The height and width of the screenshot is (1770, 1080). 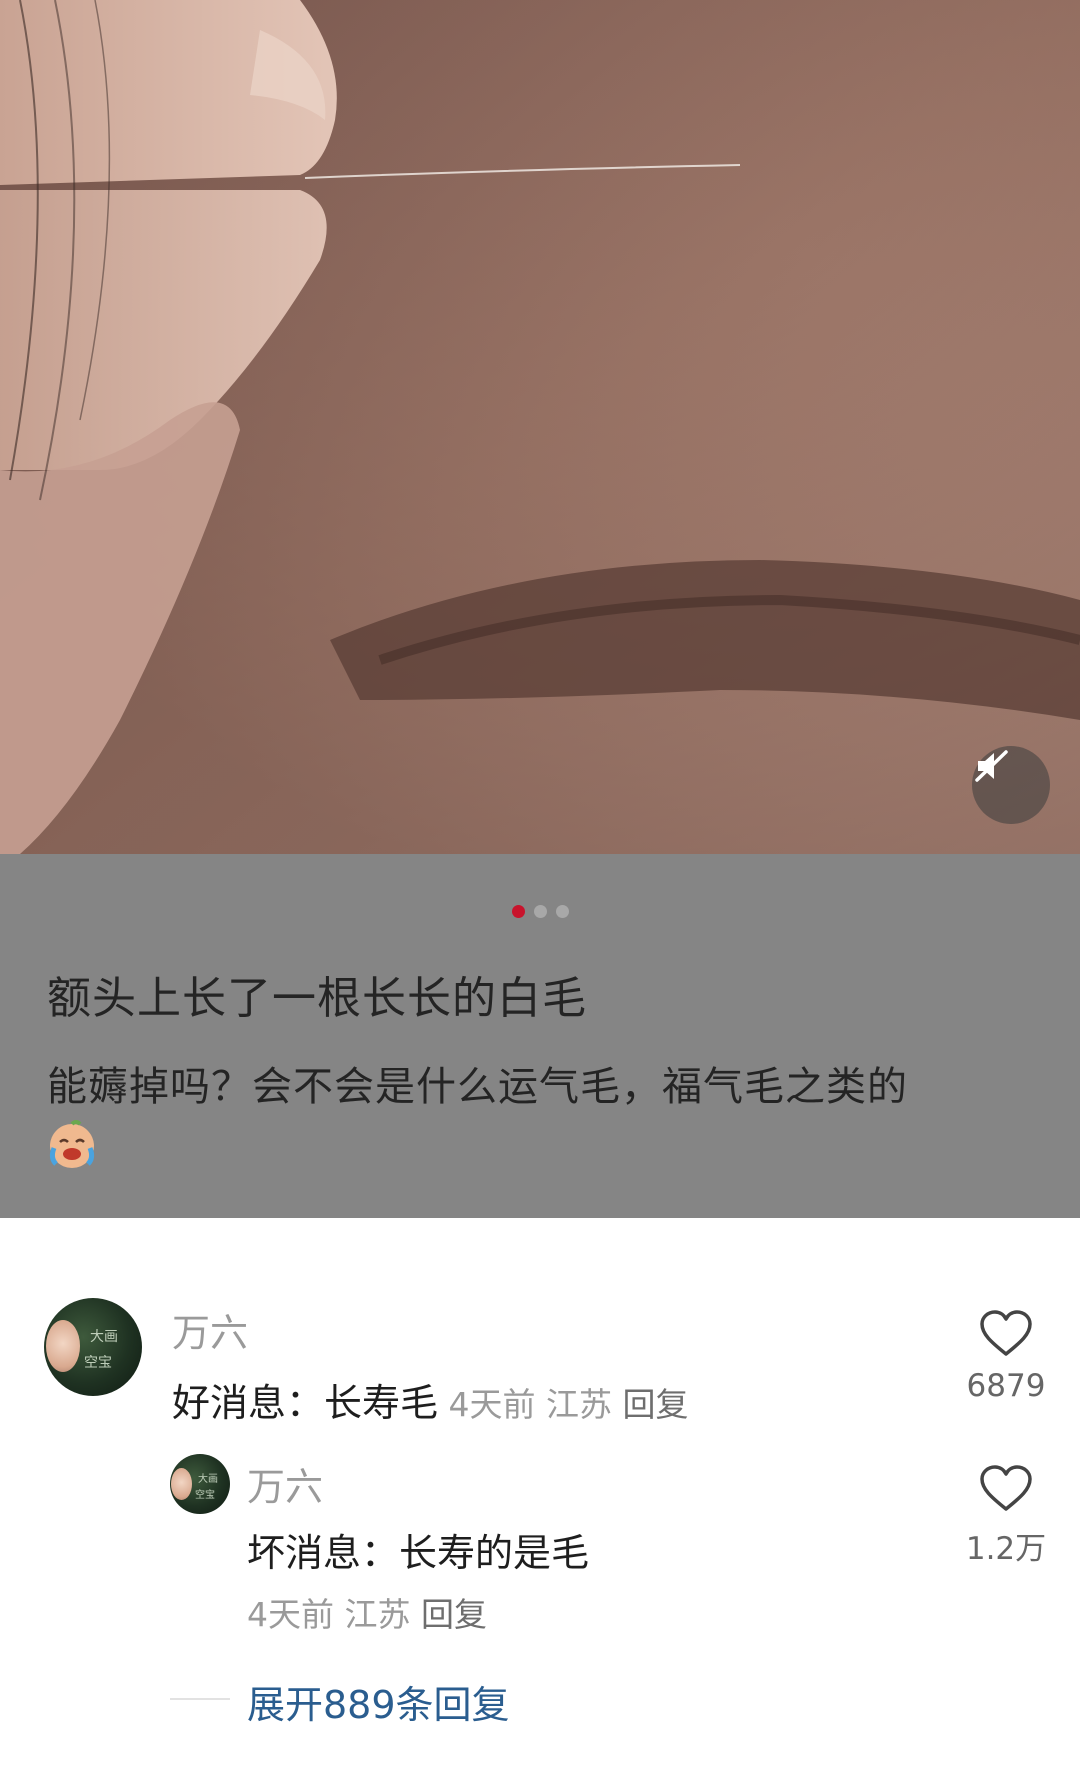 I want to click on post-body-text: 能薅掉吗？会不会是什么运气毛，福气毛之类的, so click(x=477, y=1087).